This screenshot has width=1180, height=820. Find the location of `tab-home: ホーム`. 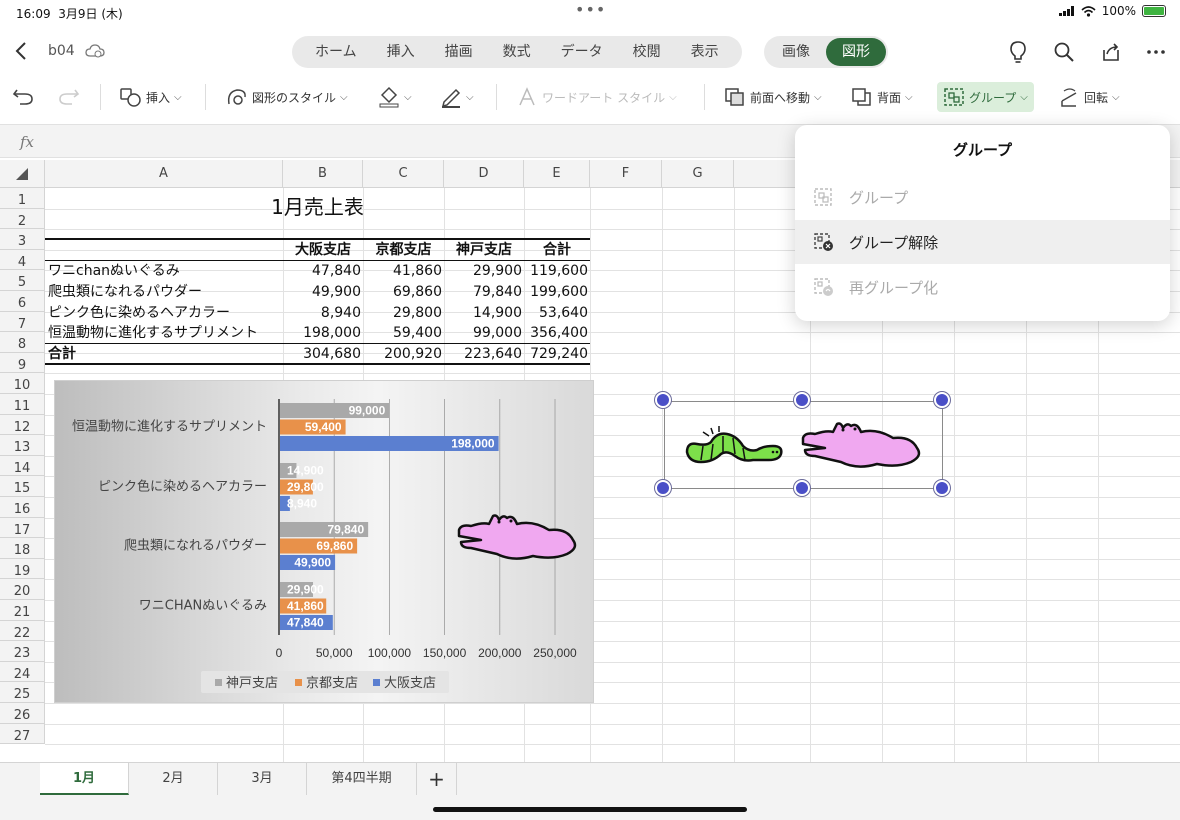

tab-home: ホーム is located at coordinates (336, 52).